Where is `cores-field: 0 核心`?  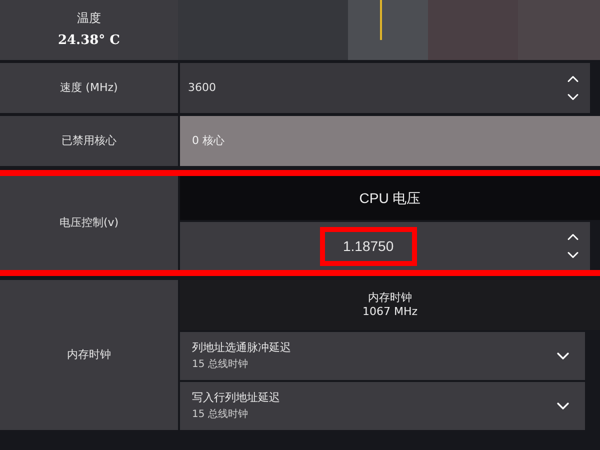 cores-field: 0 核心 is located at coordinates (390, 141).